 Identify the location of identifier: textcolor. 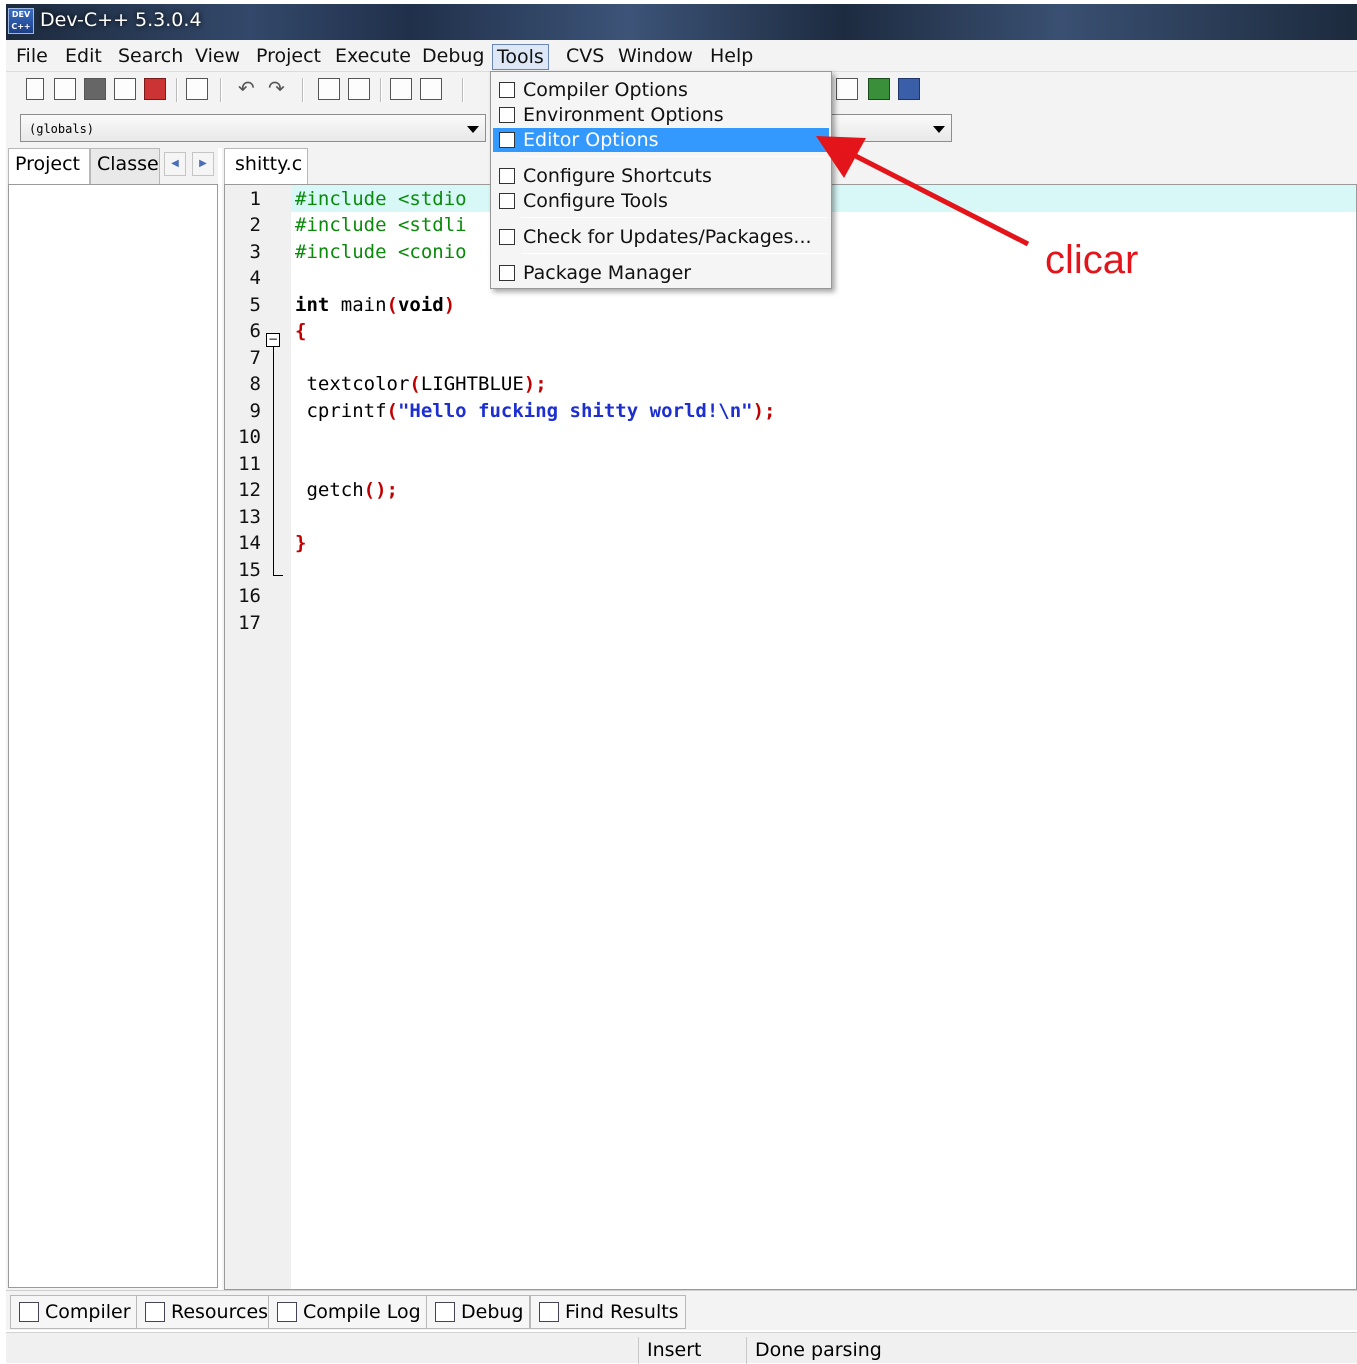
(352, 384).